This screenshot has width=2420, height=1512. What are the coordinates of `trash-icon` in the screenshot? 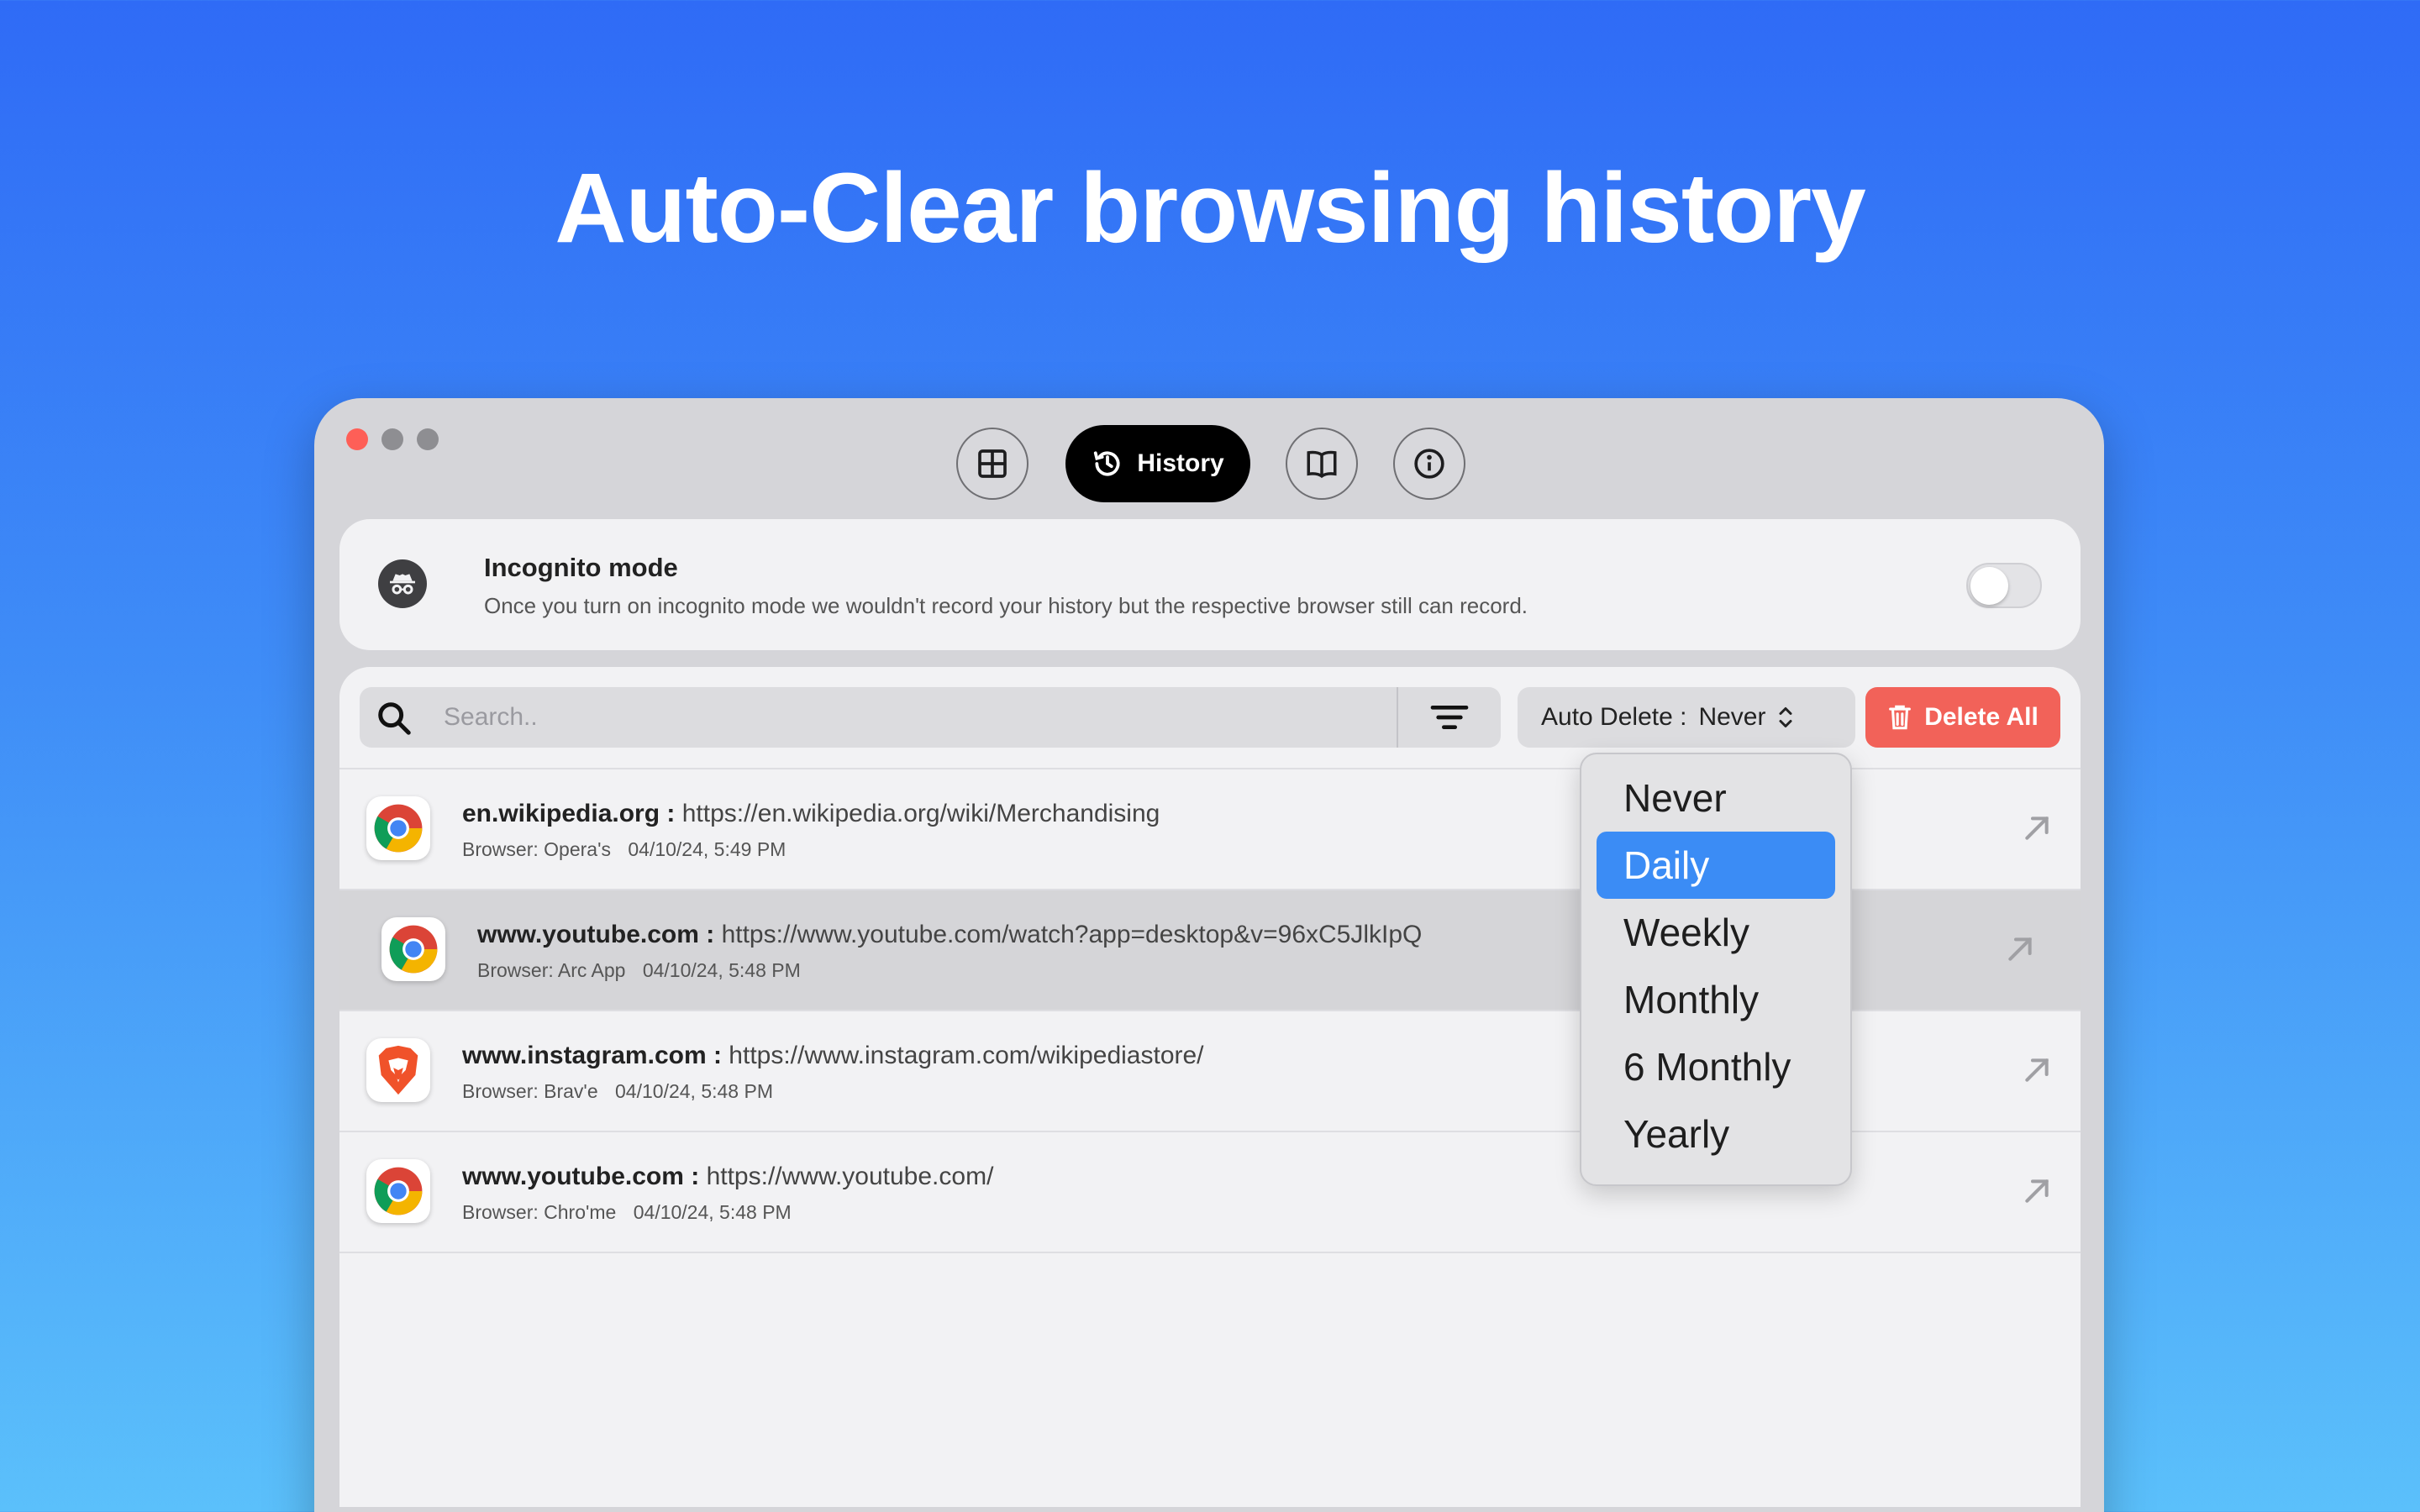 It's located at (1901, 717).